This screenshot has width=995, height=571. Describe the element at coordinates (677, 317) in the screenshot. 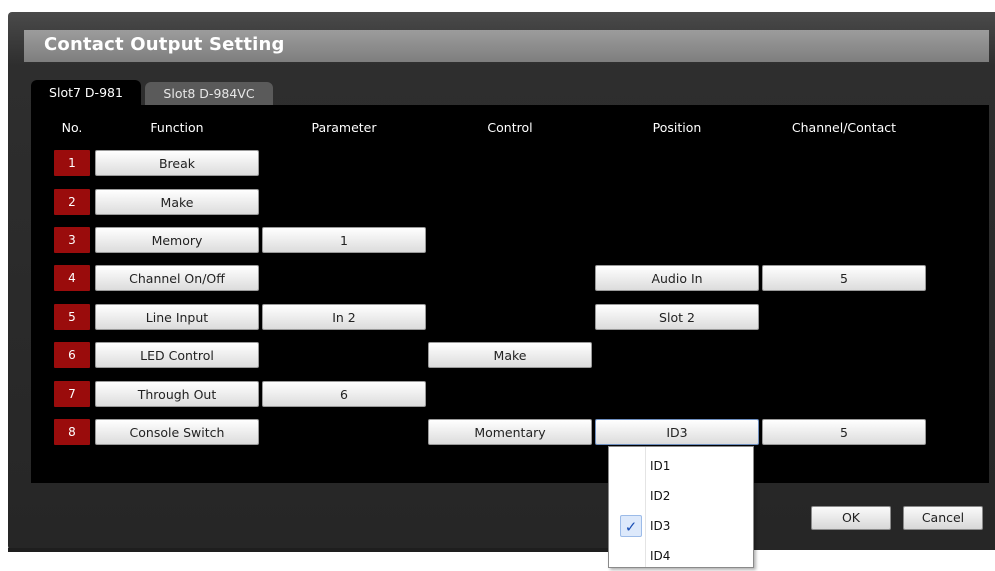

I see `position-button: Slot 2` at that location.